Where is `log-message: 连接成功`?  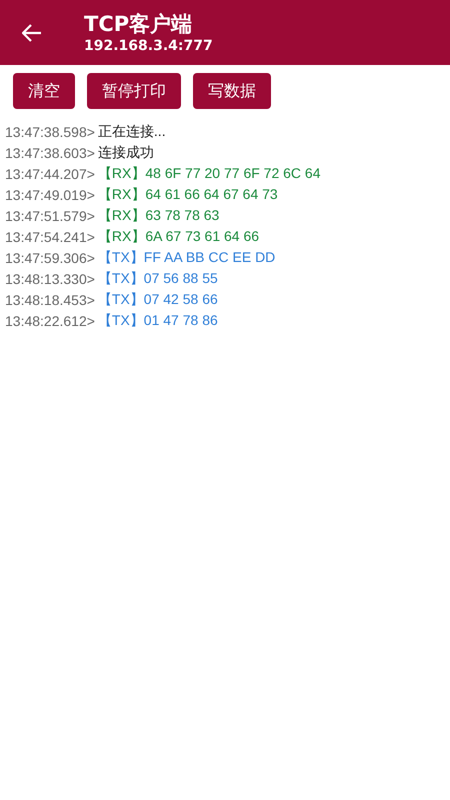 log-message: 连接成功 is located at coordinates (126, 153).